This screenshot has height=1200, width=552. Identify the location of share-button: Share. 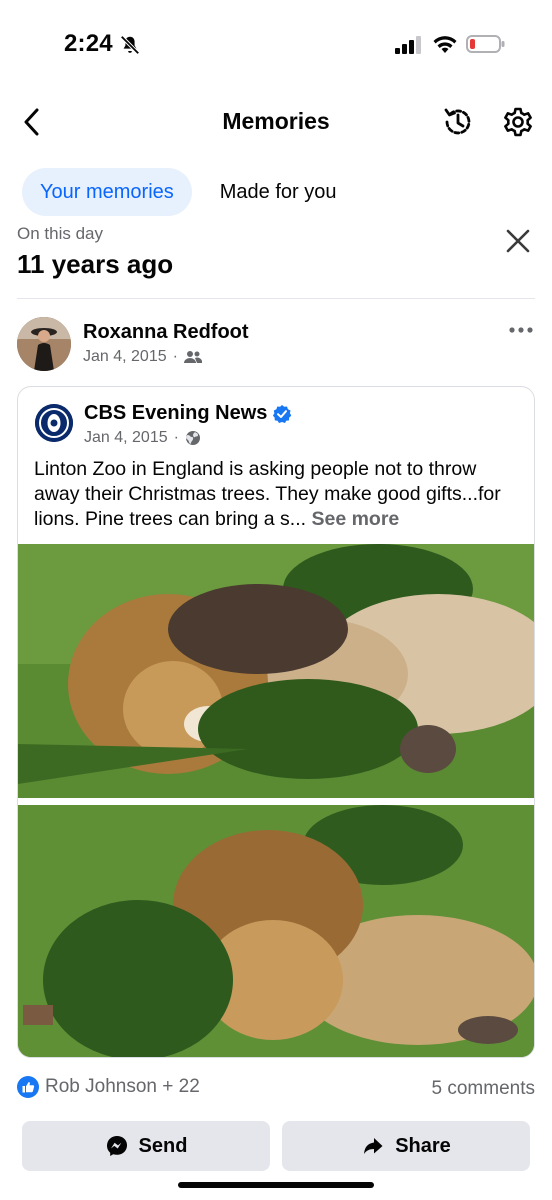
(406, 1146).